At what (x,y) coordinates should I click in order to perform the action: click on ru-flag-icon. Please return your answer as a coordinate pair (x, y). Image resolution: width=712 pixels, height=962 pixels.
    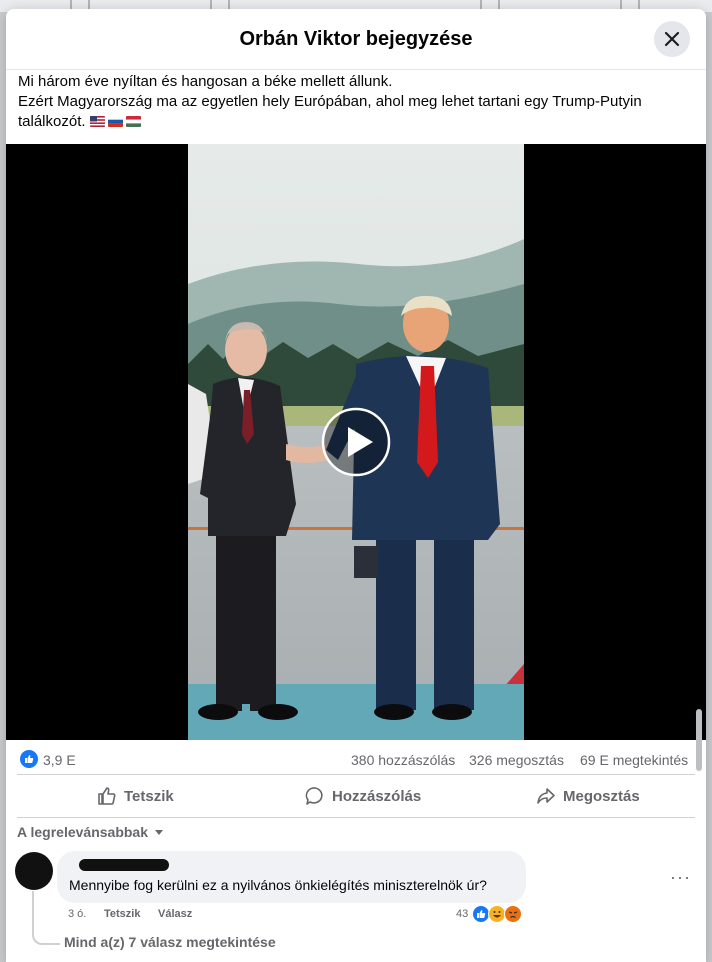
    Looking at the image, I should click on (115, 121).